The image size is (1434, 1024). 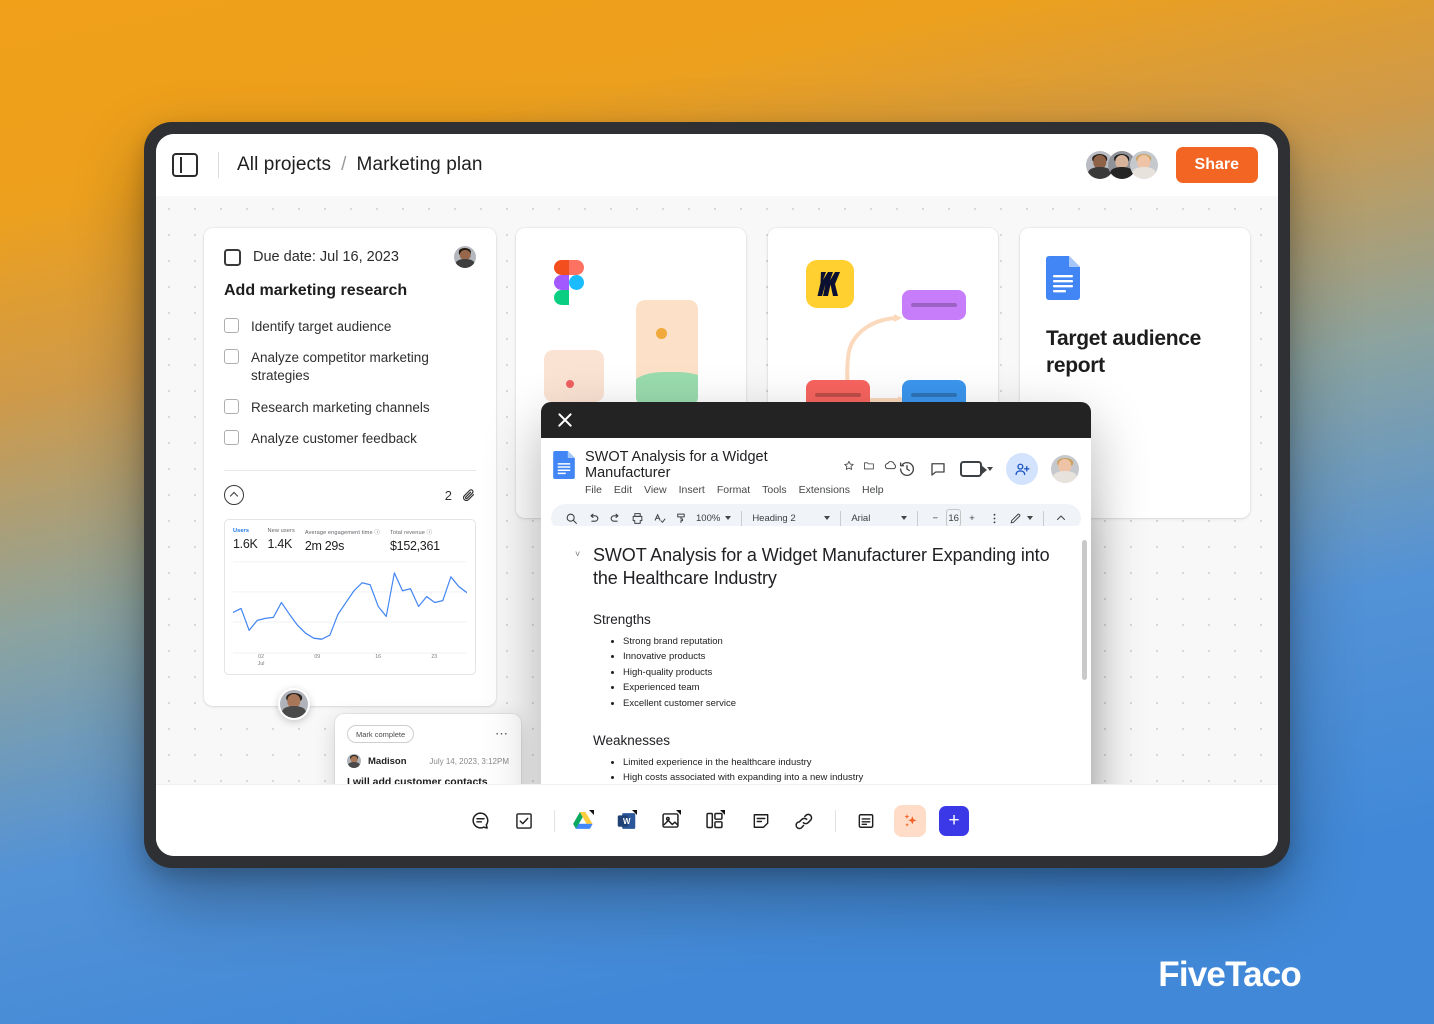 I want to click on share-button: Share, so click(x=1216, y=165).